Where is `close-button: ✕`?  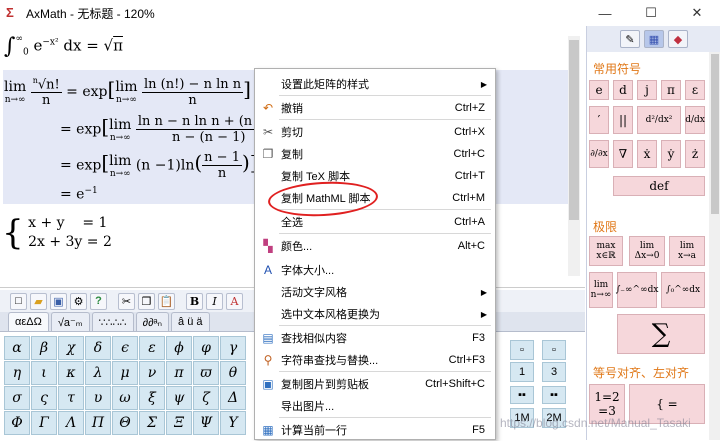 close-button: ✕ is located at coordinates (697, 13).